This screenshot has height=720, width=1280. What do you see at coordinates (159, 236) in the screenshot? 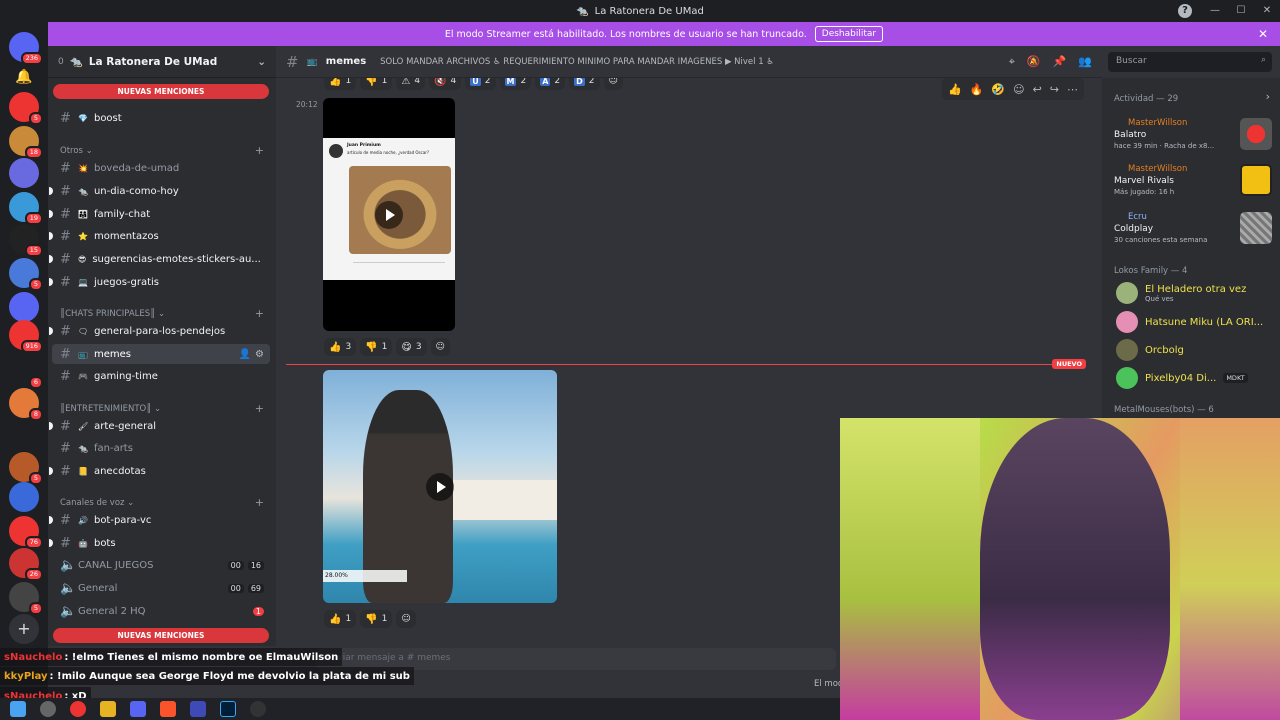
I see `channel-momentazos: # ⭐ momentazos` at bounding box center [159, 236].